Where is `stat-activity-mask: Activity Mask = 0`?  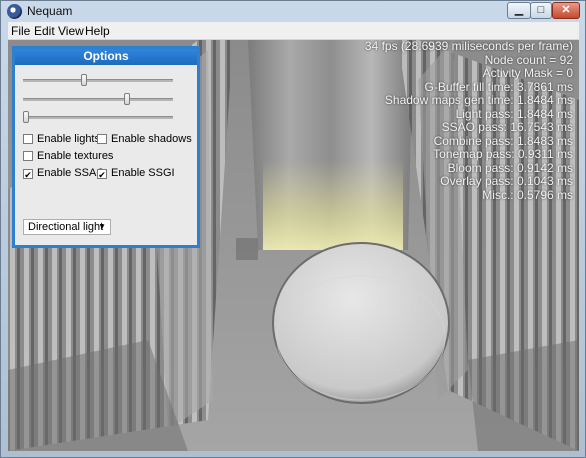
stat-activity-mask: Activity Mask = 0 is located at coordinates (527, 73).